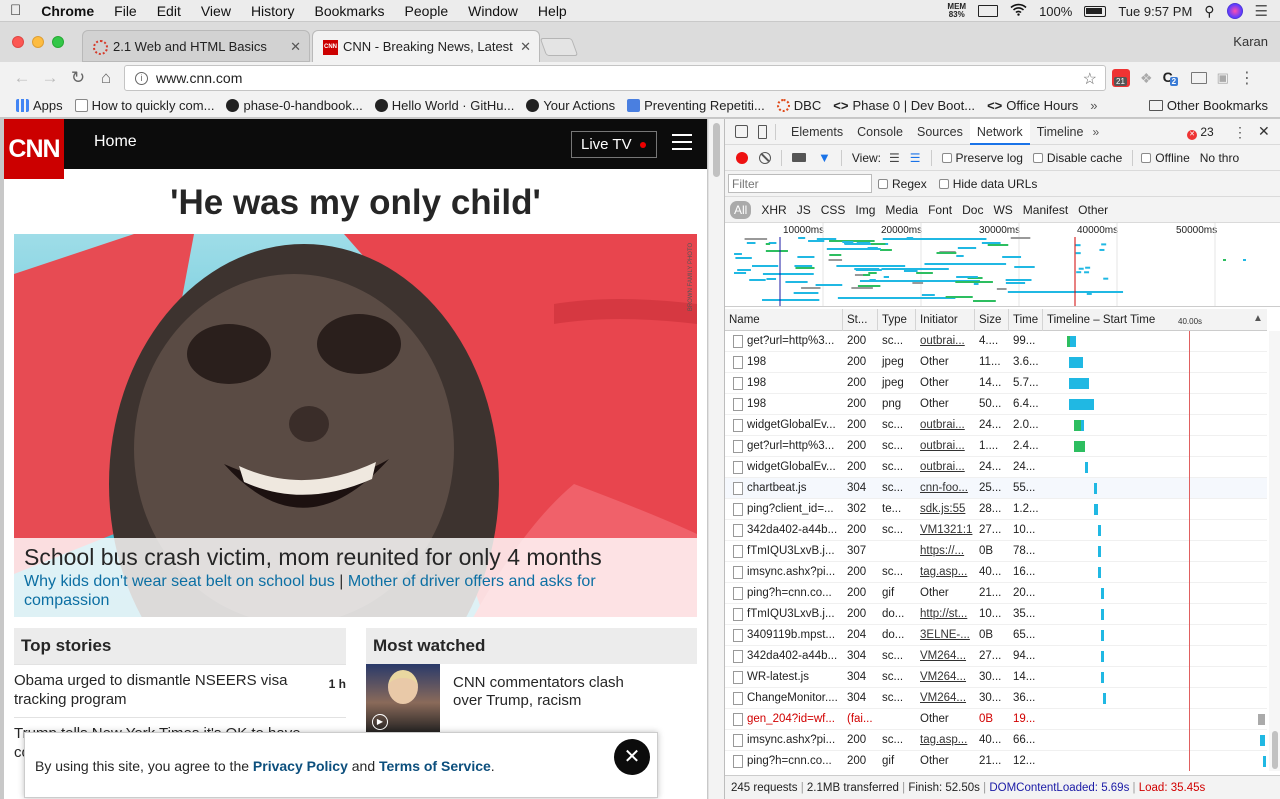 The image size is (1280, 799). I want to click on throttling-select: No thro, so click(1219, 158).